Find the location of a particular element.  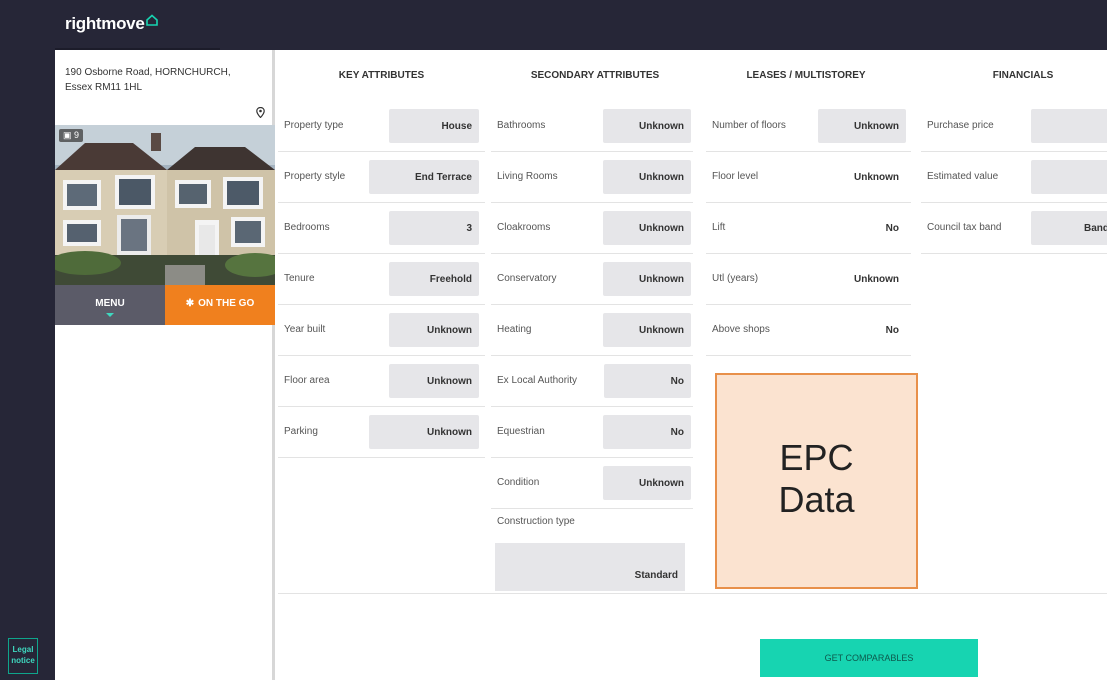

row-label: Above shops is located at coordinates (741, 329).